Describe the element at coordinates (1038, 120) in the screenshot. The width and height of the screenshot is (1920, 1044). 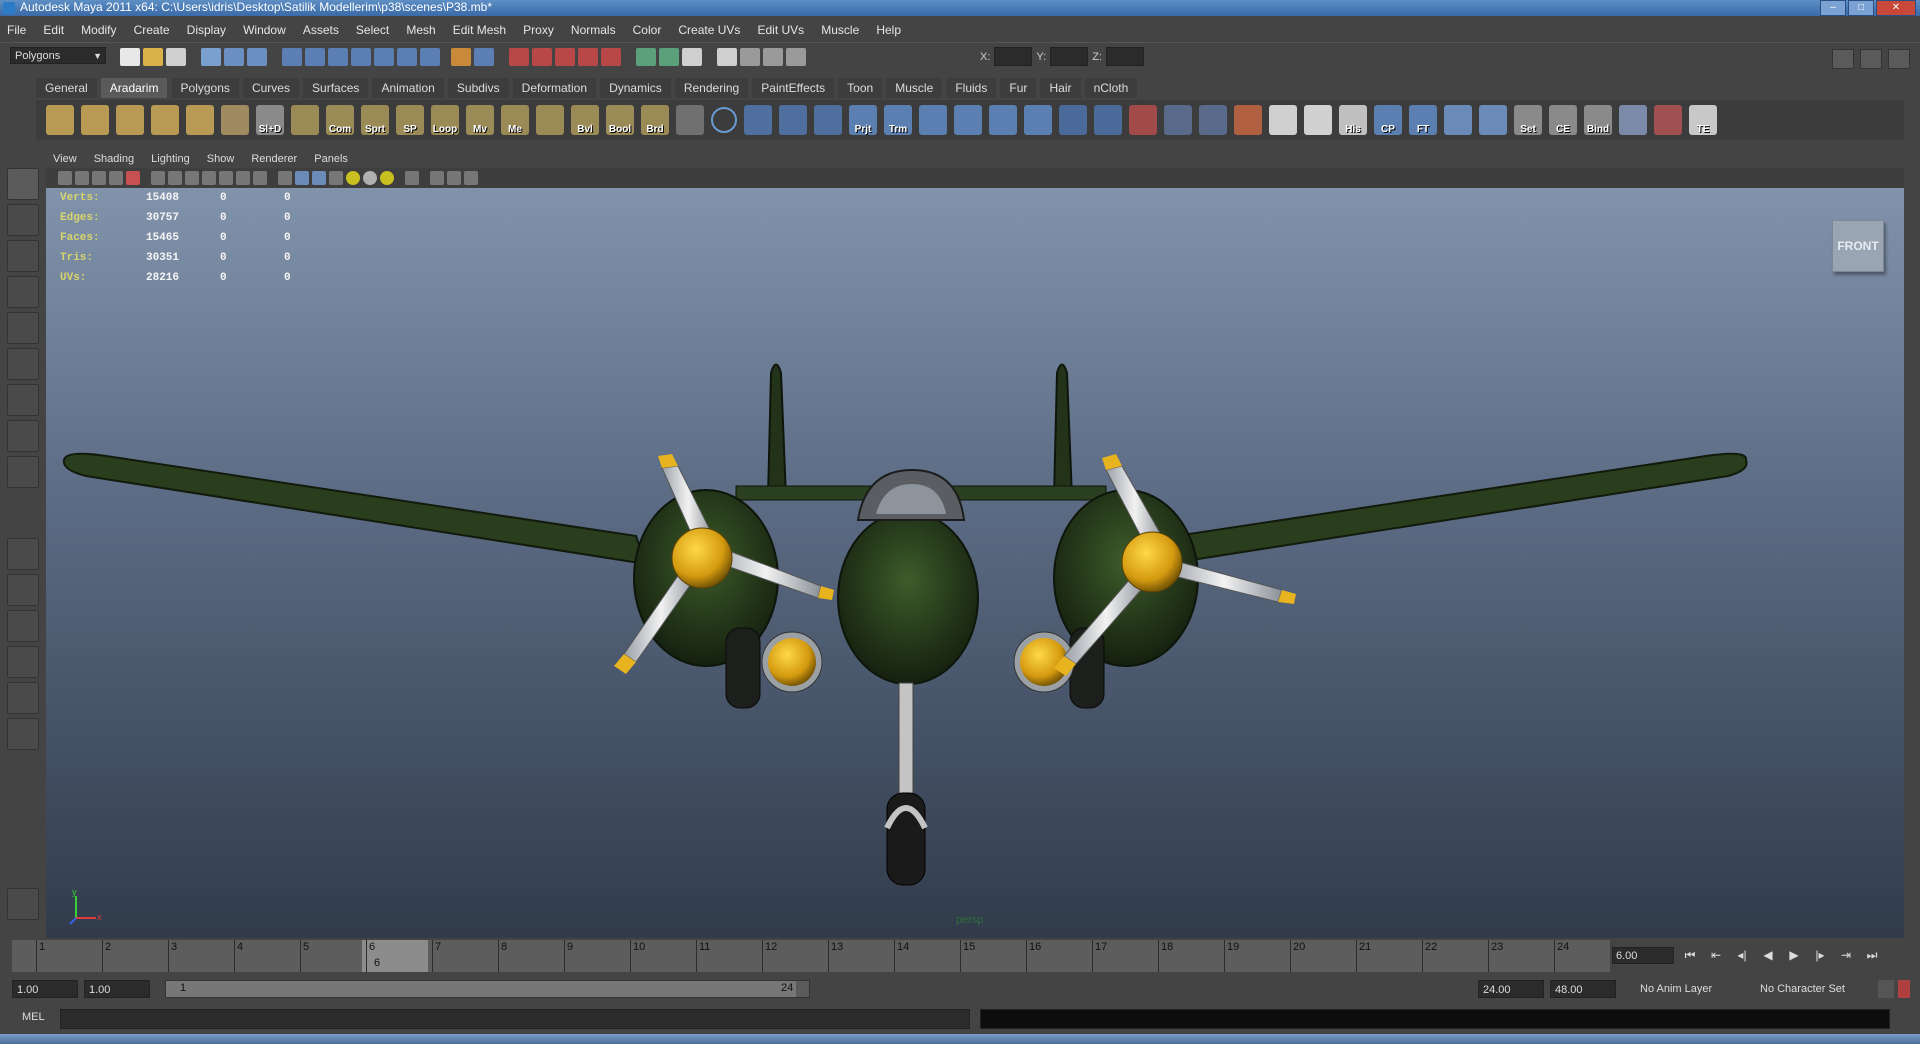
I see `extrude-curve-icon` at that location.